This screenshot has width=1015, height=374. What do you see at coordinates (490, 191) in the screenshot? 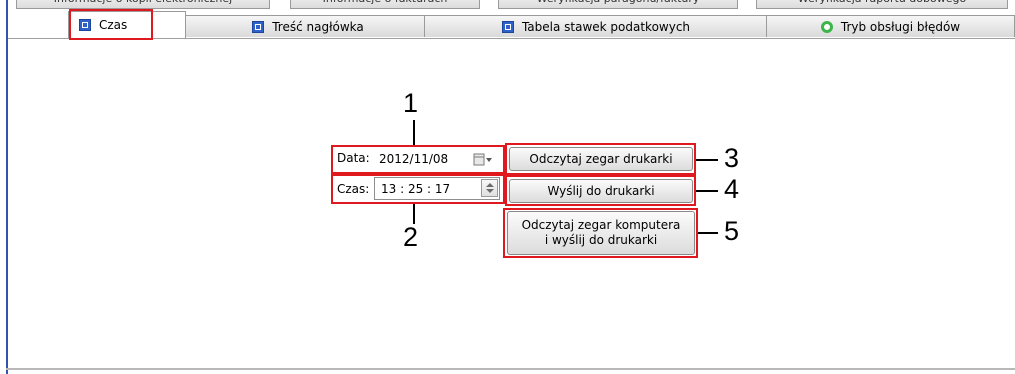
I see `spin-down-icon` at bounding box center [490, 191].